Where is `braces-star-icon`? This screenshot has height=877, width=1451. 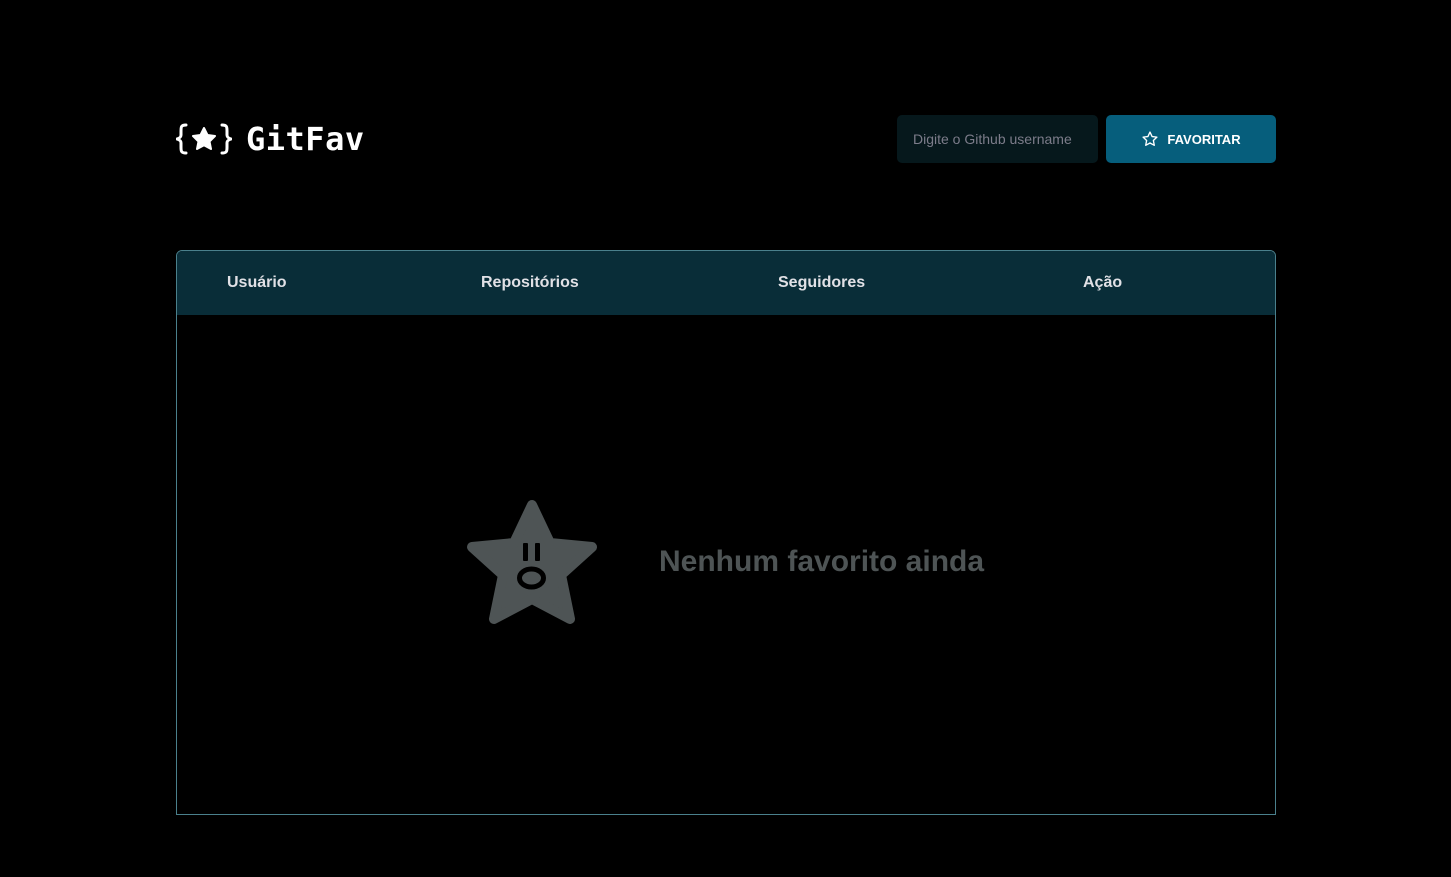
braces-star-icon is located at coordinates (204, 139).